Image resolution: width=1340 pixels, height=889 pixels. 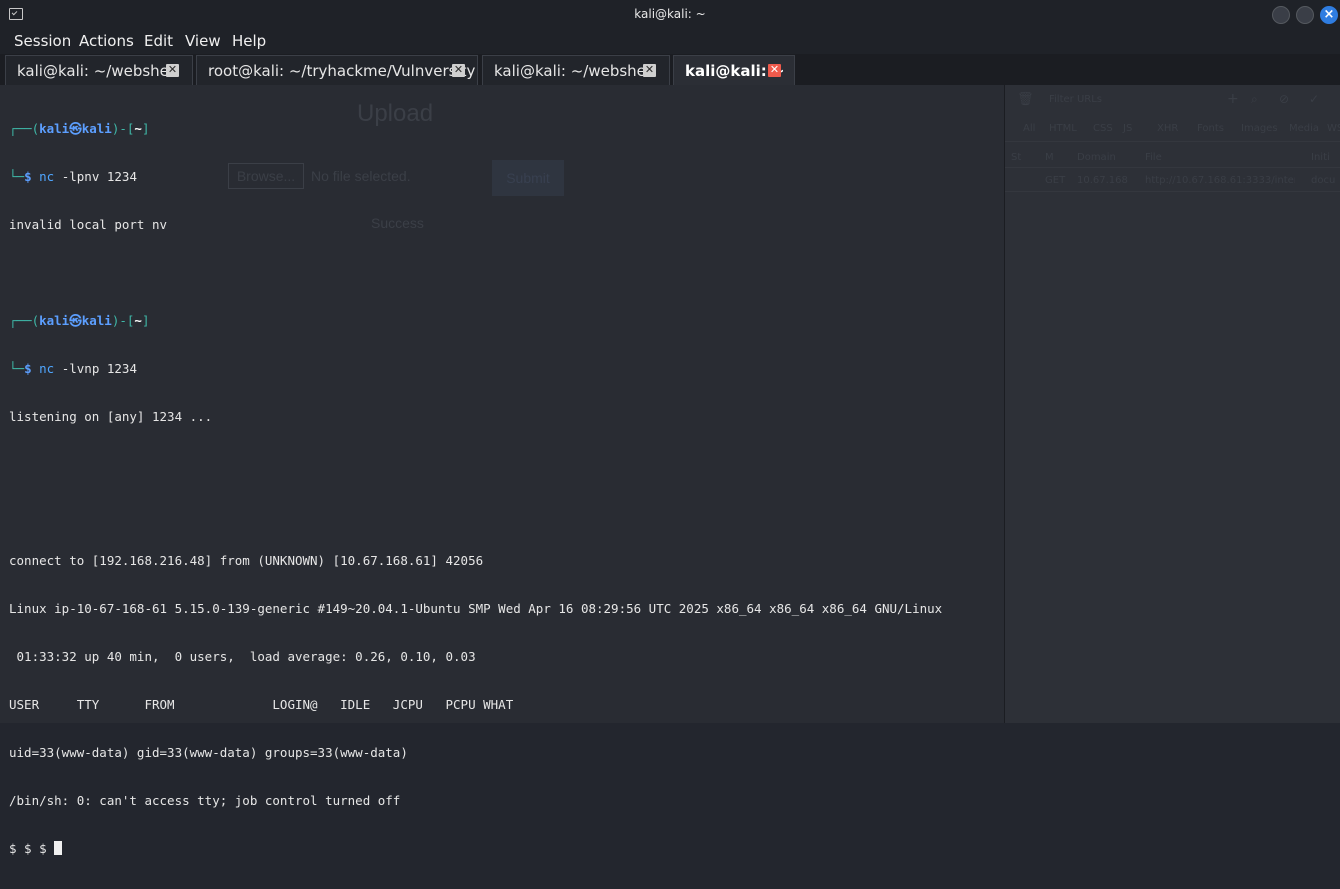 I want to click on shell-prompt-line: $ $ $, so click(x=475, y=849).